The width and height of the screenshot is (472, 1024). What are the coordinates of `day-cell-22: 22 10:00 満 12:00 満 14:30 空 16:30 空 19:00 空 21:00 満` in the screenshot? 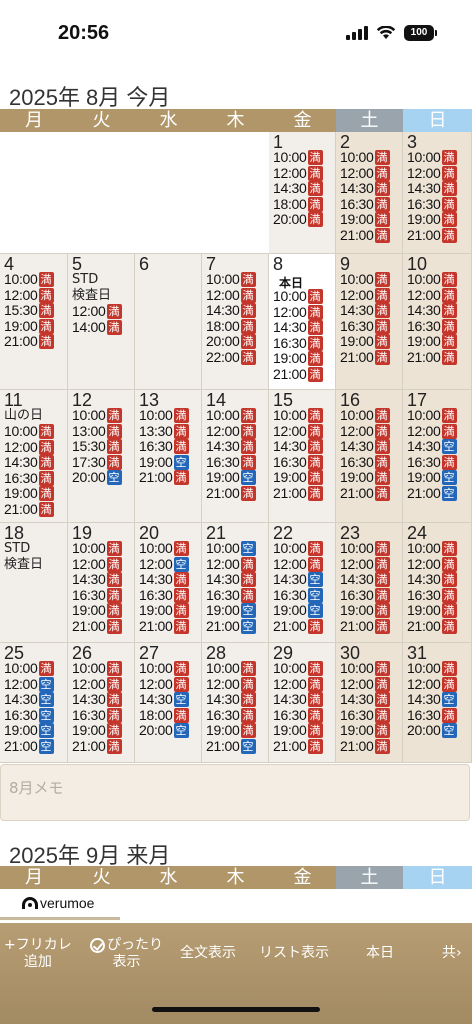 It's located at (302, 583).